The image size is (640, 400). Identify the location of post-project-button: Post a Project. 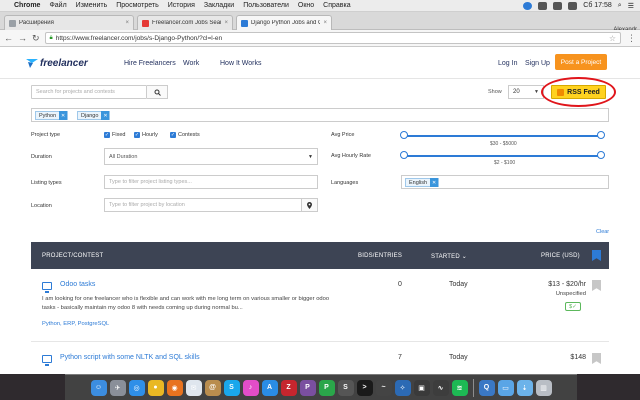
(581, 62).